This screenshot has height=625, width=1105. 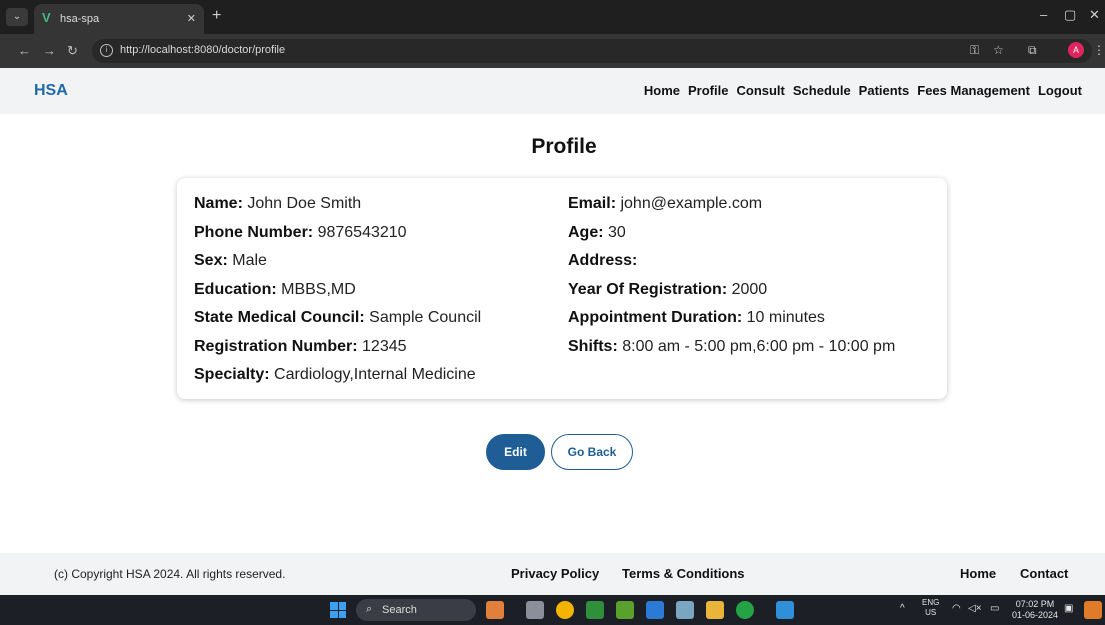 What do you see at coordinates (375, 374) in the screenshot?
I see `field-value: Cardiology,Internal Medicine` at bounding box center [375, 374].